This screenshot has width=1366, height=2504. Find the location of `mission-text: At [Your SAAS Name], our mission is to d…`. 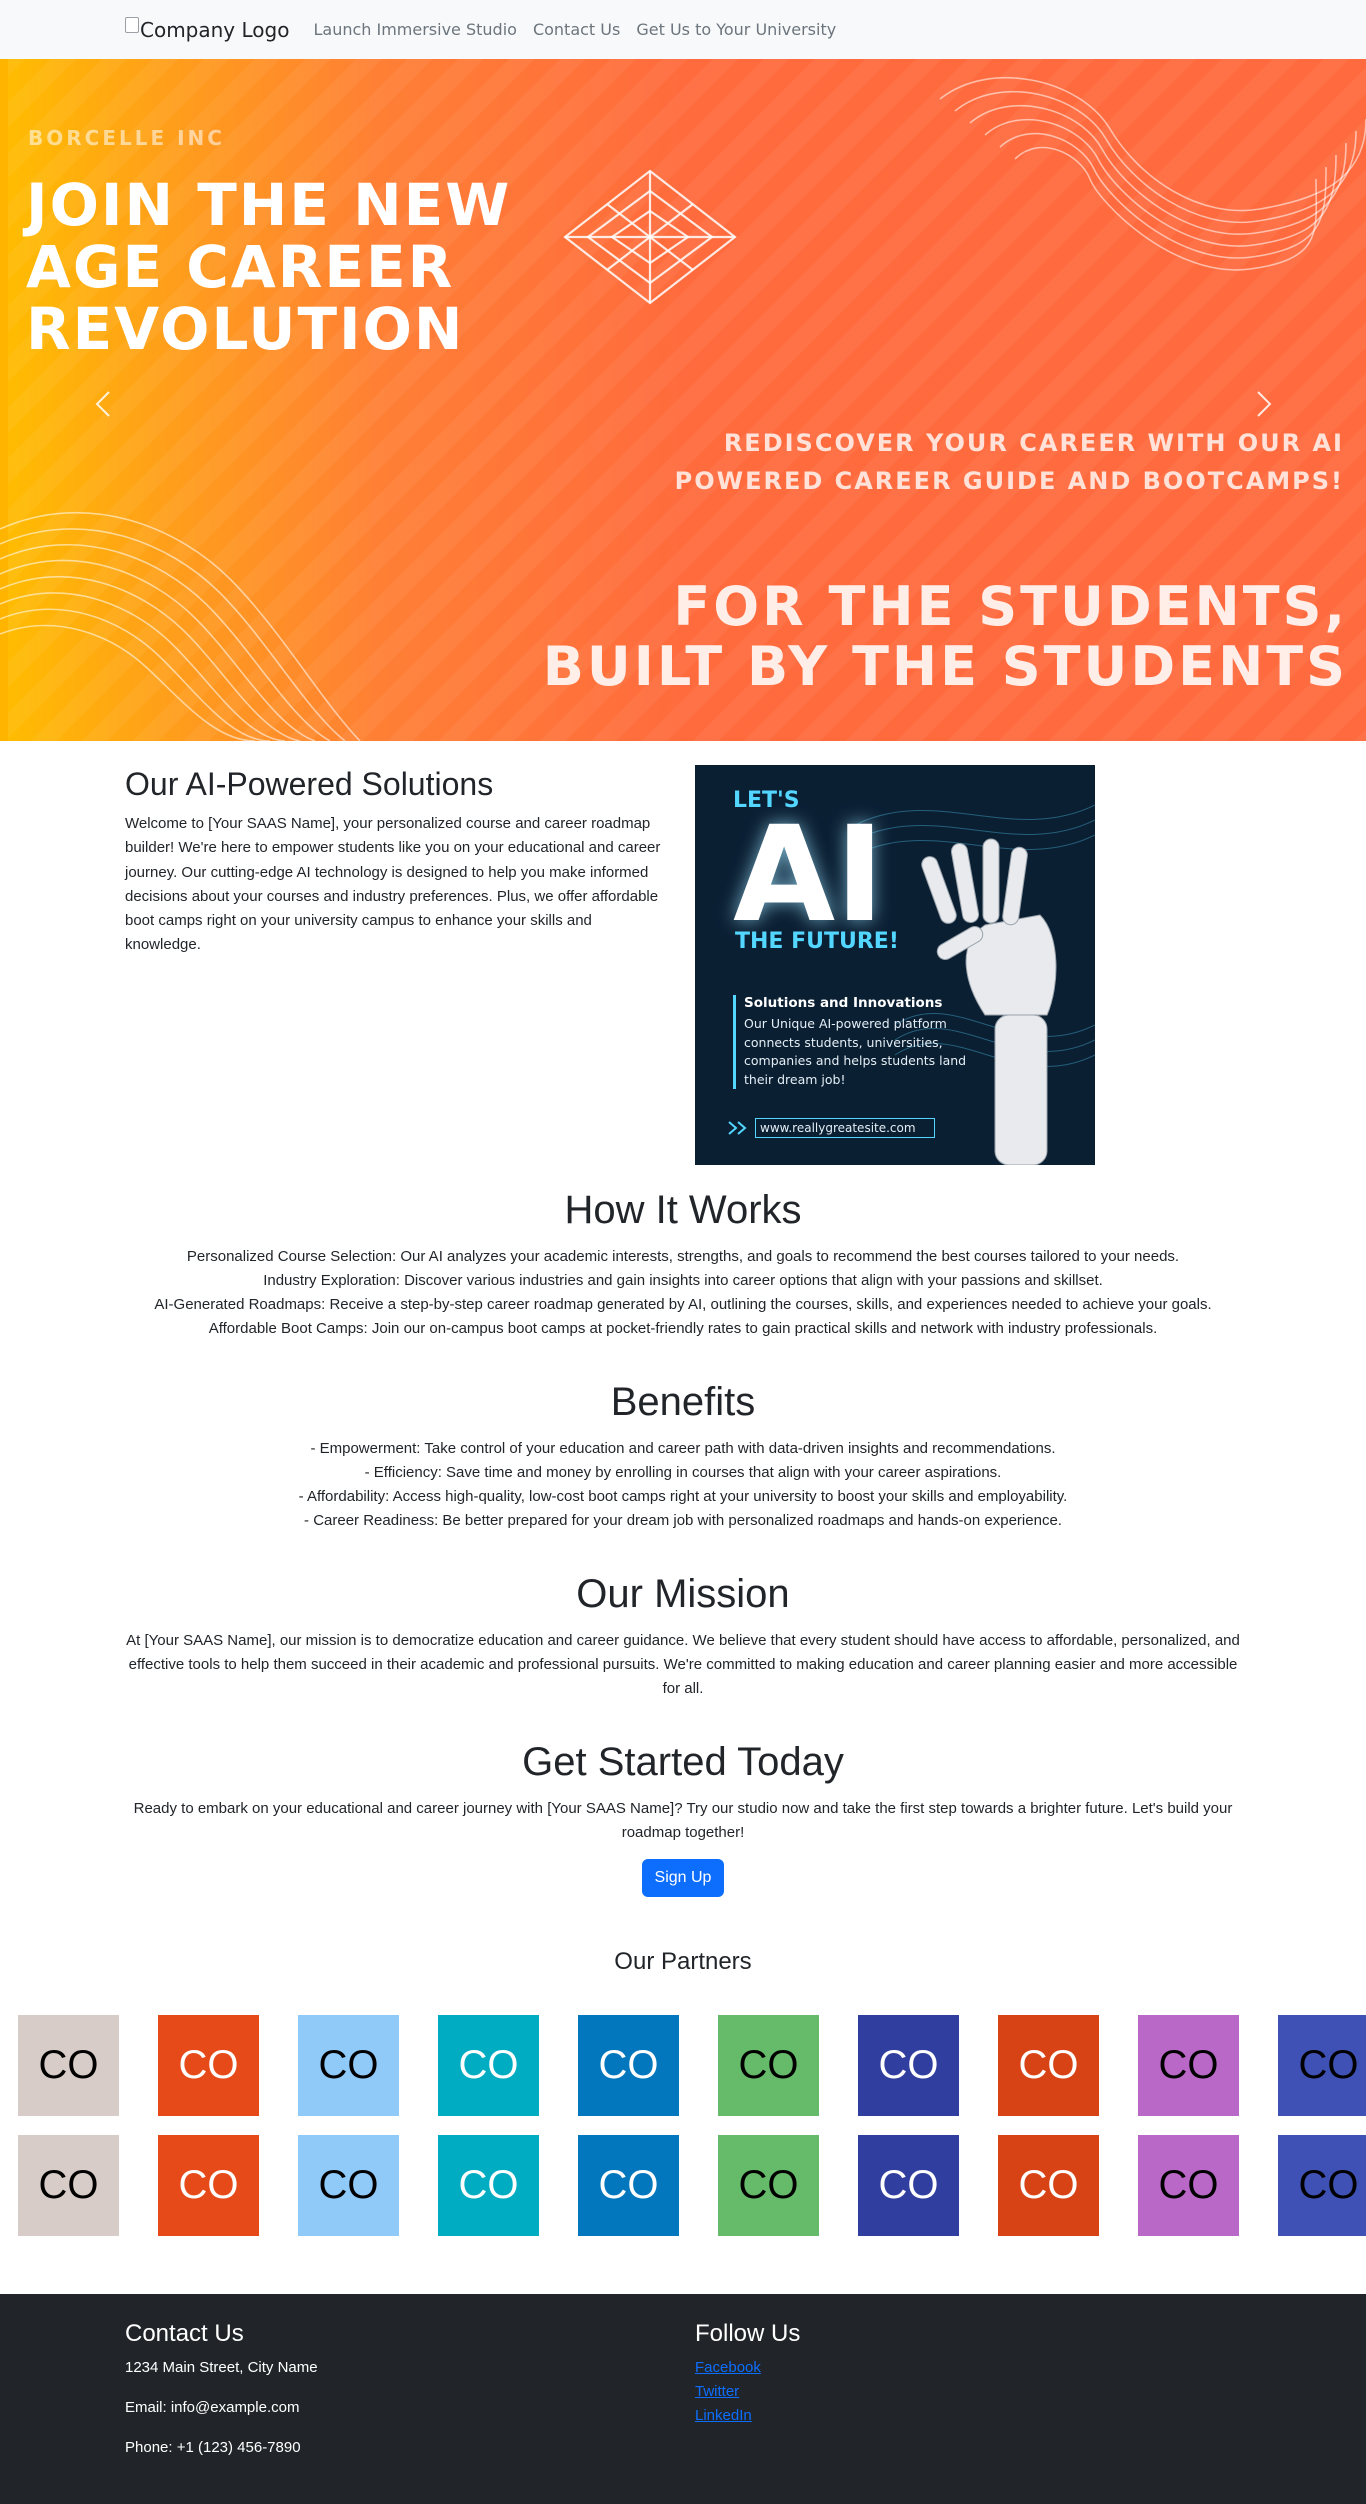

mission-text: At [Your SAAS Name], our mission is to d… is located at coordinates (683, 1664).